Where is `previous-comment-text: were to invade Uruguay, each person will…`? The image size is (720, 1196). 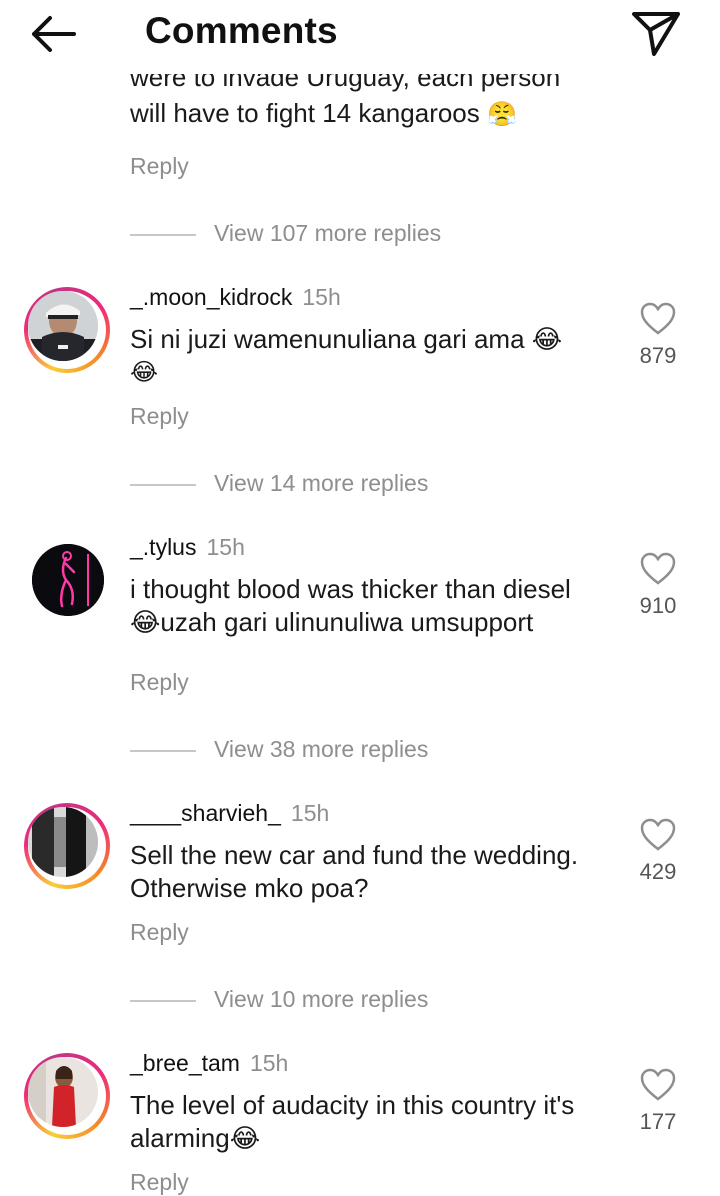 previous-comment-text: were to invade Uruguay, each person will… is located at coordinates (345, 102).